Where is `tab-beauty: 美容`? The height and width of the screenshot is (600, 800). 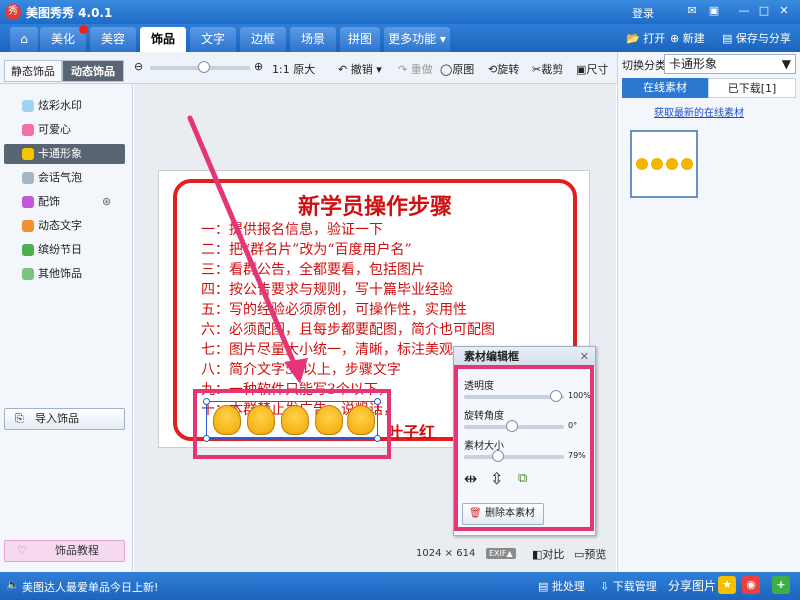
tab-beauty: 美容 is located at coordinates (113, 39).